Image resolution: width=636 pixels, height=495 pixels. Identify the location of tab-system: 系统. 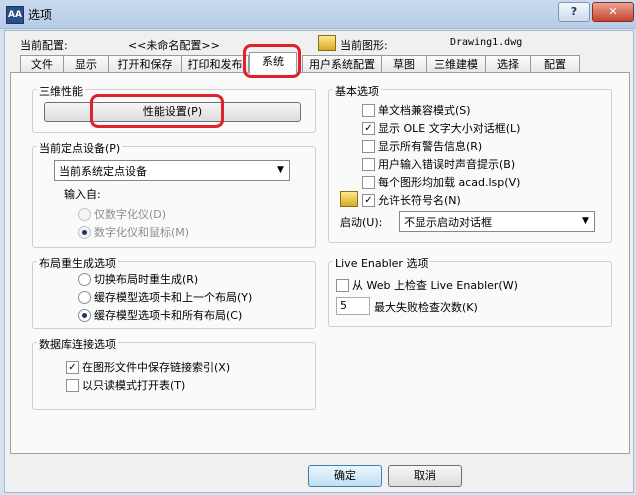
(273, 63).